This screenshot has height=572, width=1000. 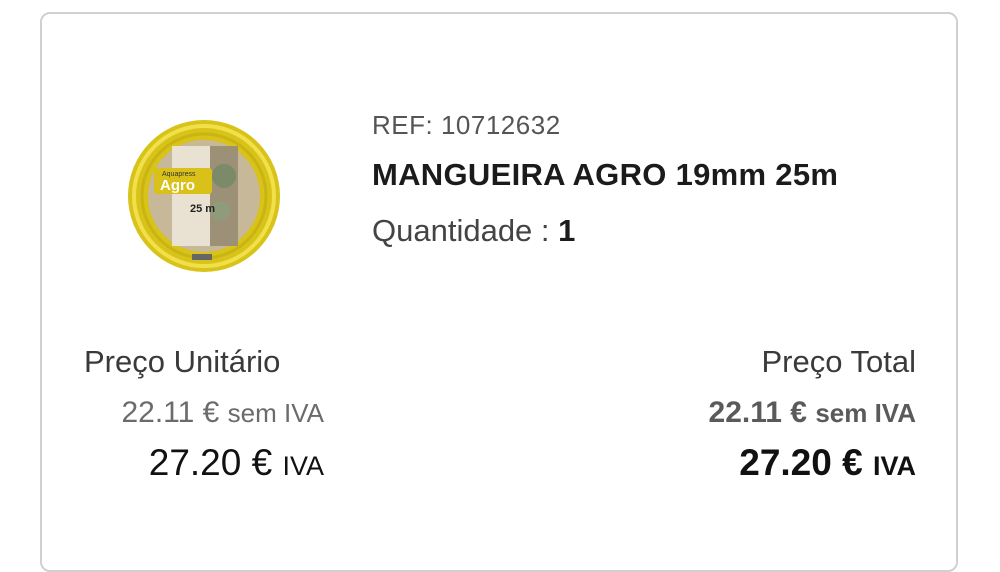 What do you see at coordinates (403, 125) in the screenshot?
I see `ref-label: REF:` at bounding box center [403, 125].